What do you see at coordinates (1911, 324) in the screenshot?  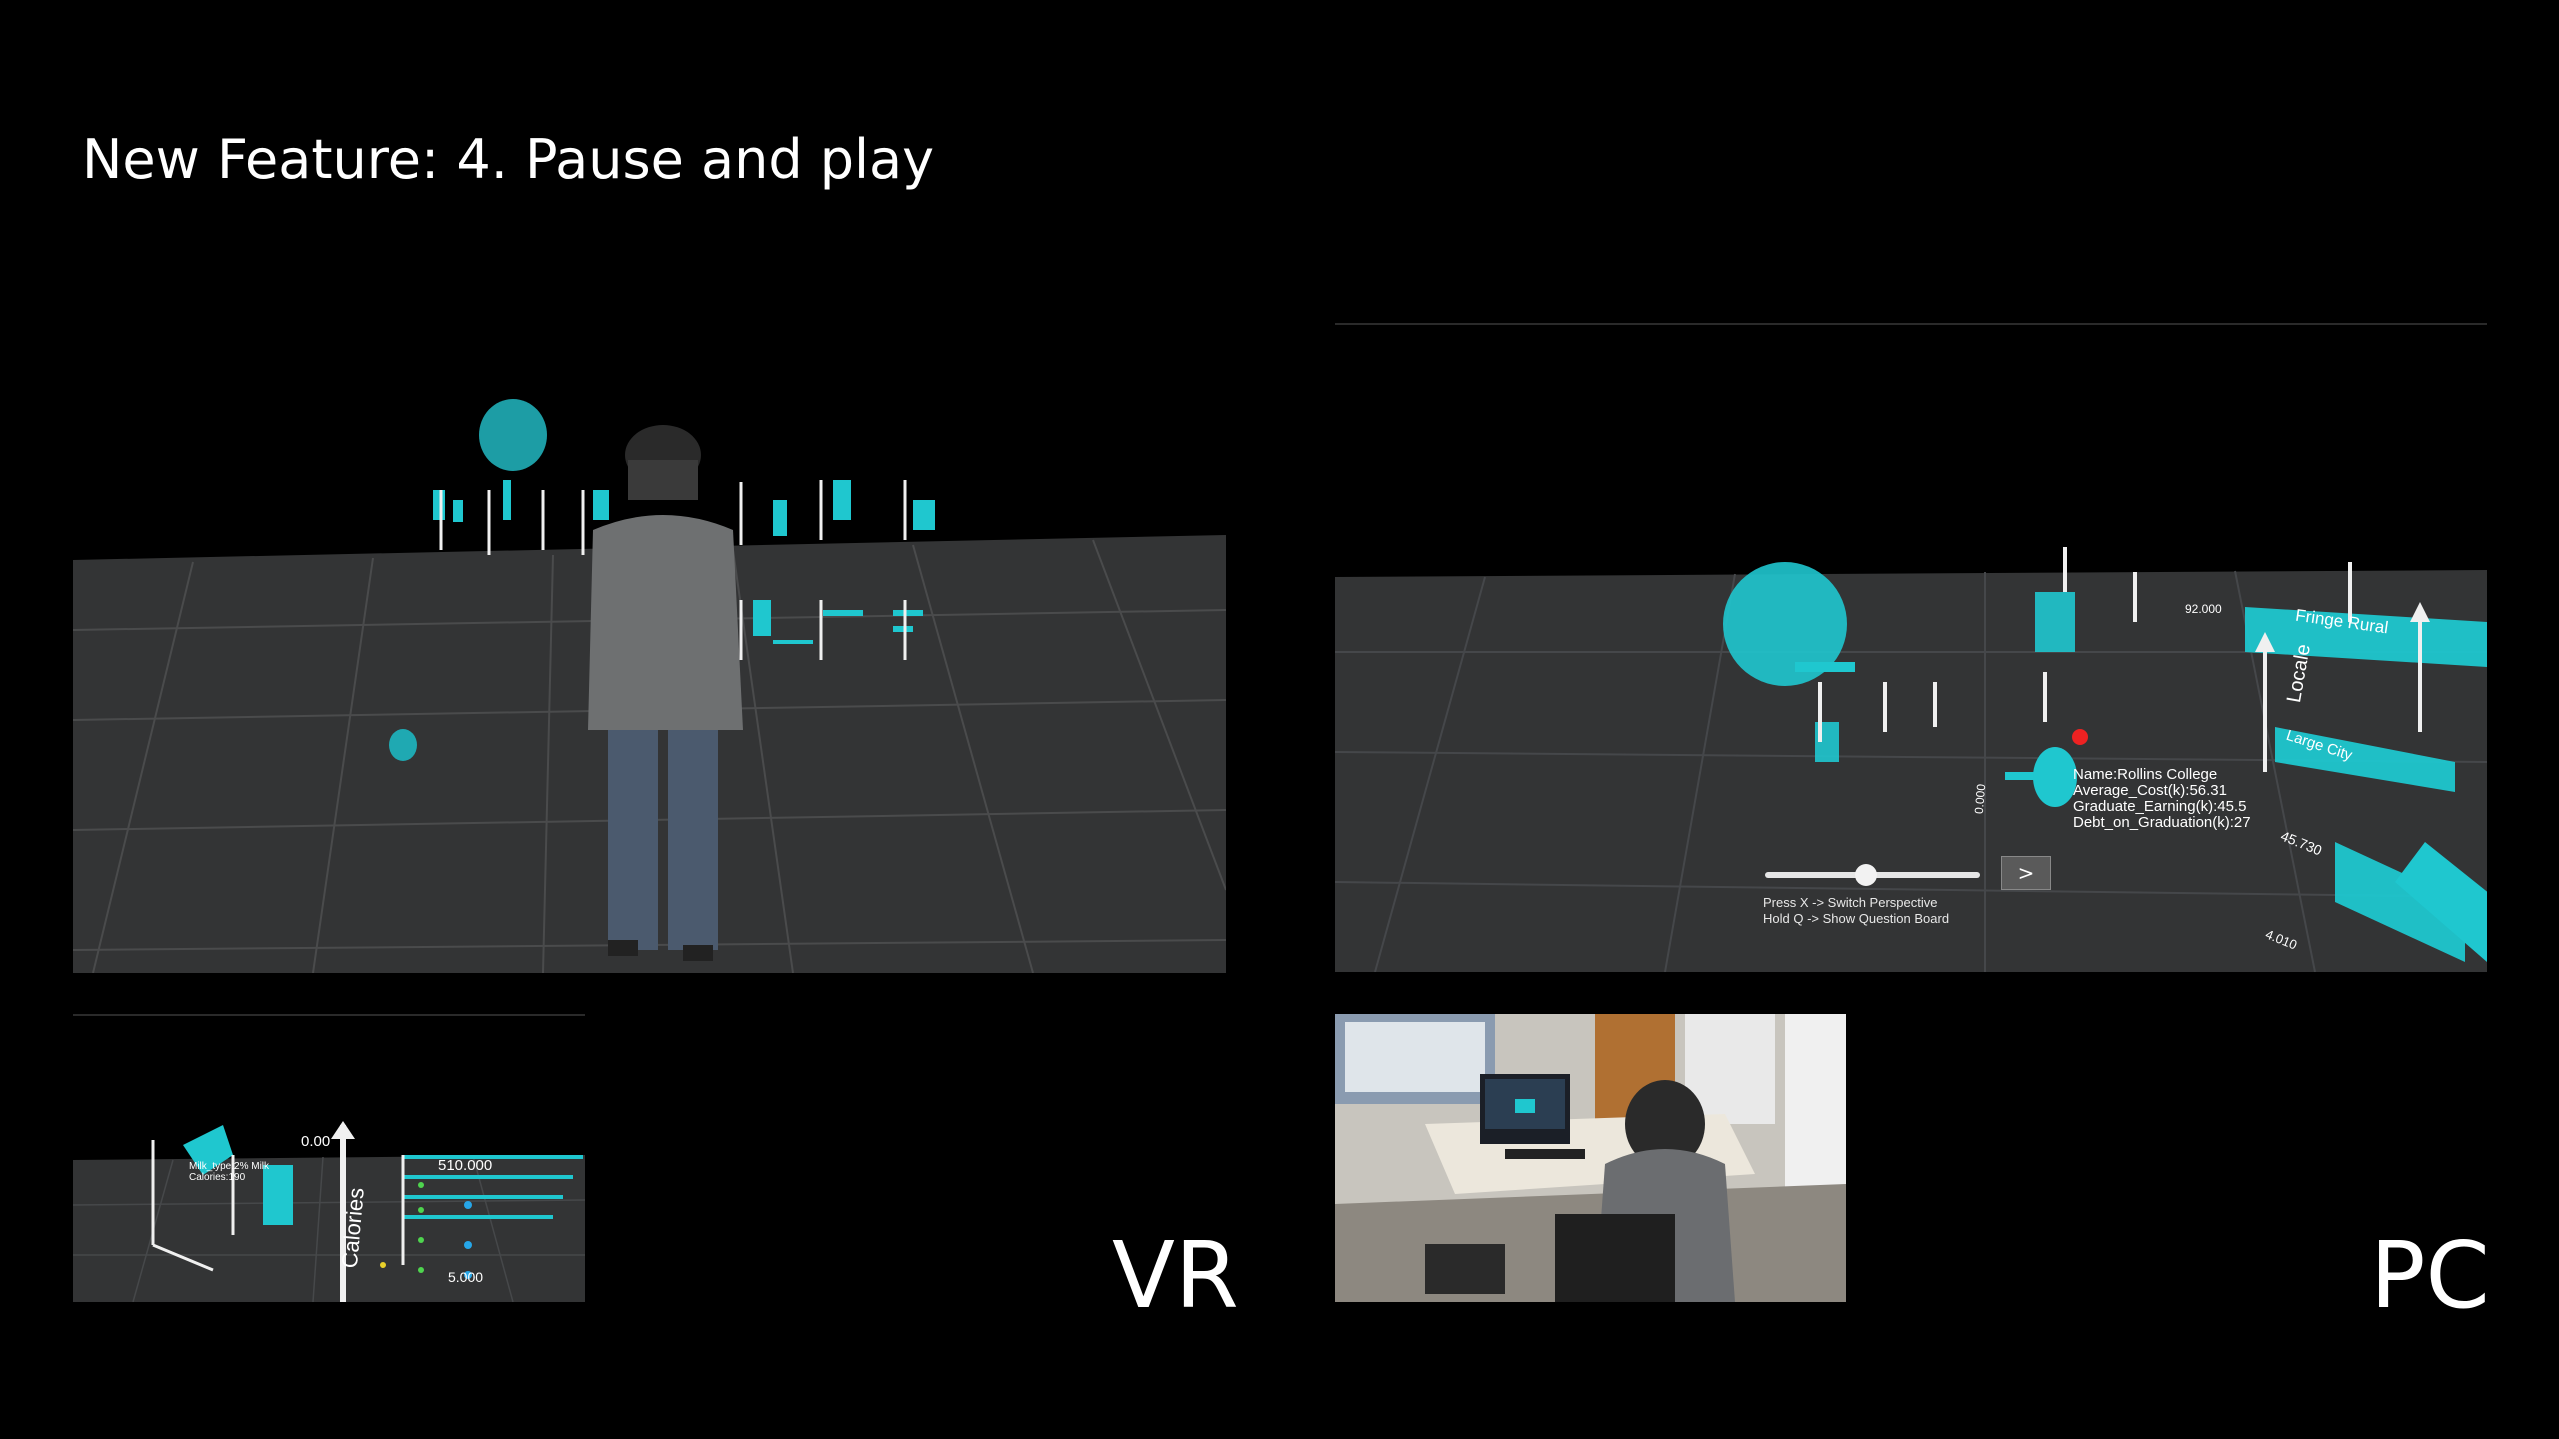 I see `divider-pc-top` at bounding box center [1911, 324].